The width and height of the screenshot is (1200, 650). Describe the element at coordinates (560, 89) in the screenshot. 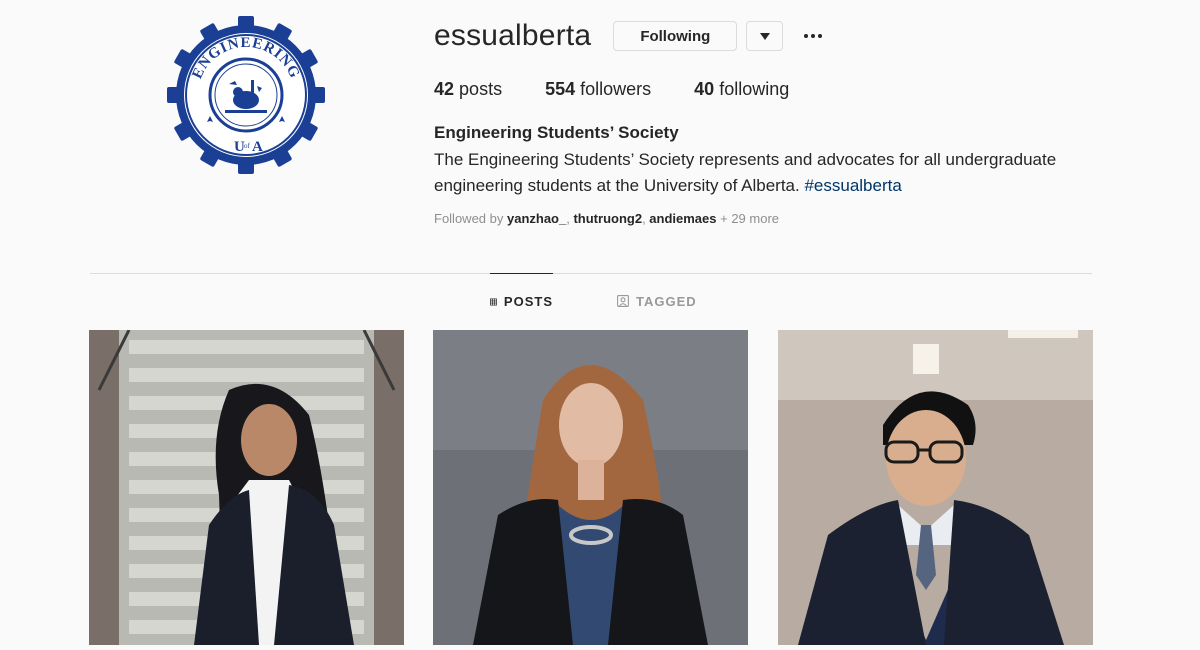

I see `followers-count: 554` at that location.